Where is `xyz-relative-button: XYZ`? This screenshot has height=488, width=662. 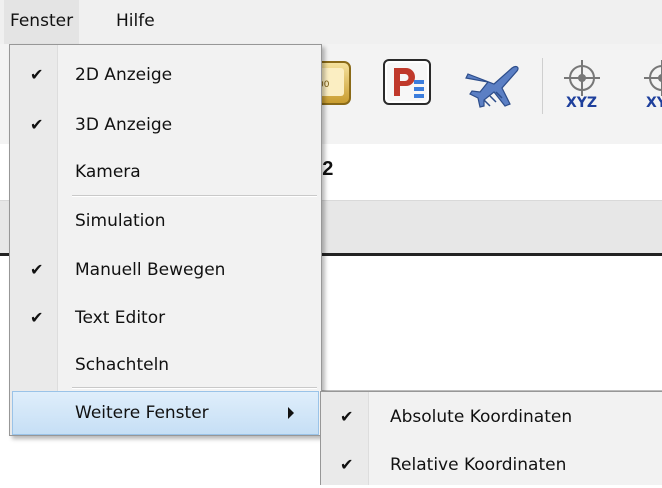 xyz-relative-button: XYZ is located at coordinates (647, 83).